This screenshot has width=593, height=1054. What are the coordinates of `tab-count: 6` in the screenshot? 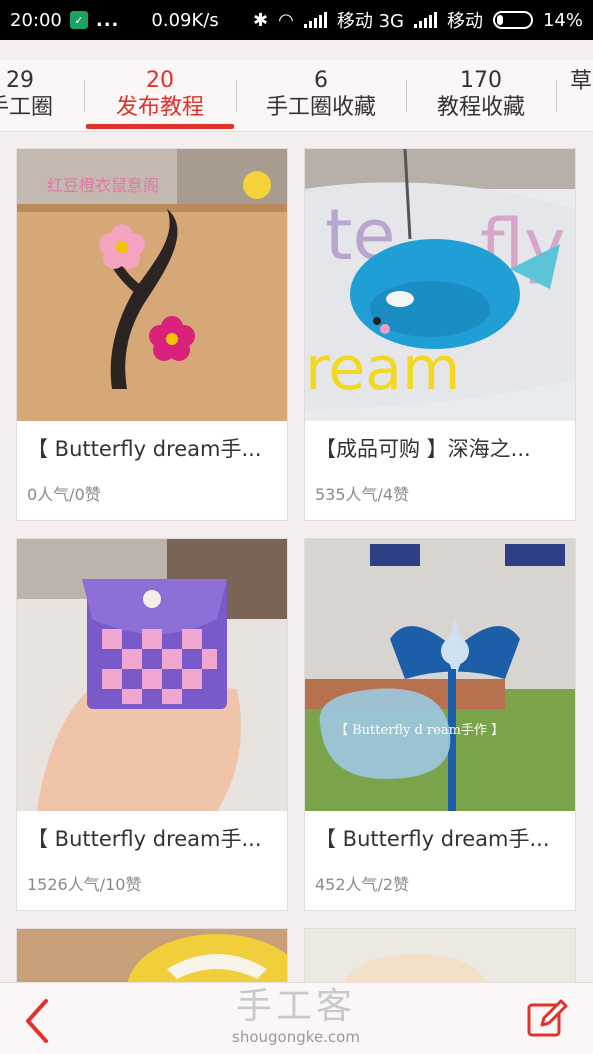 It's located at (321, 80).